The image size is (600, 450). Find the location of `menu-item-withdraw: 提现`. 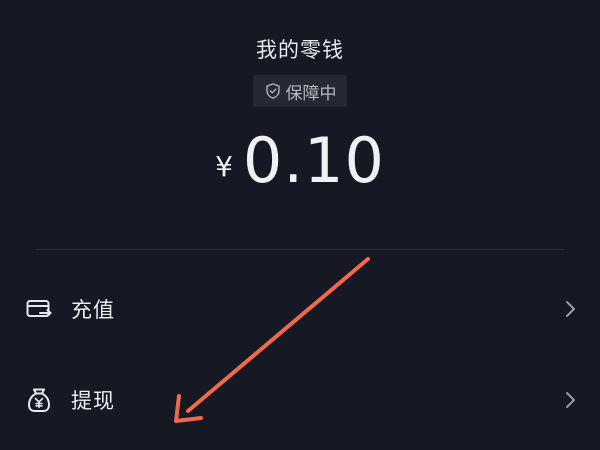

menu-item-withdraw: 提现 is located at coordinates (300, 400).